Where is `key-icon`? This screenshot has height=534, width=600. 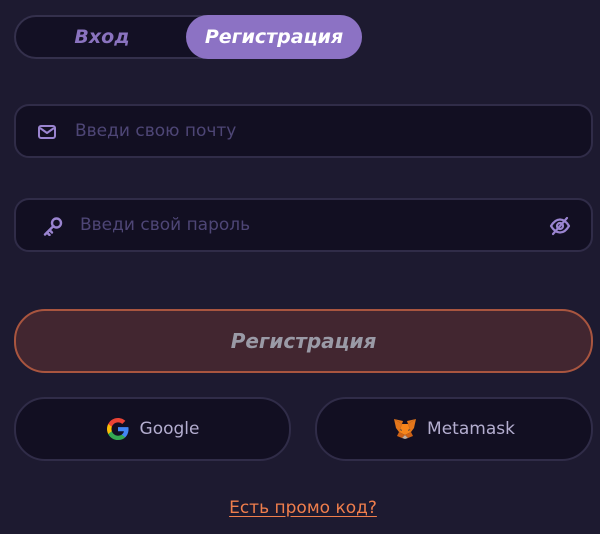 key-icon is located at coordinates (53, 226).